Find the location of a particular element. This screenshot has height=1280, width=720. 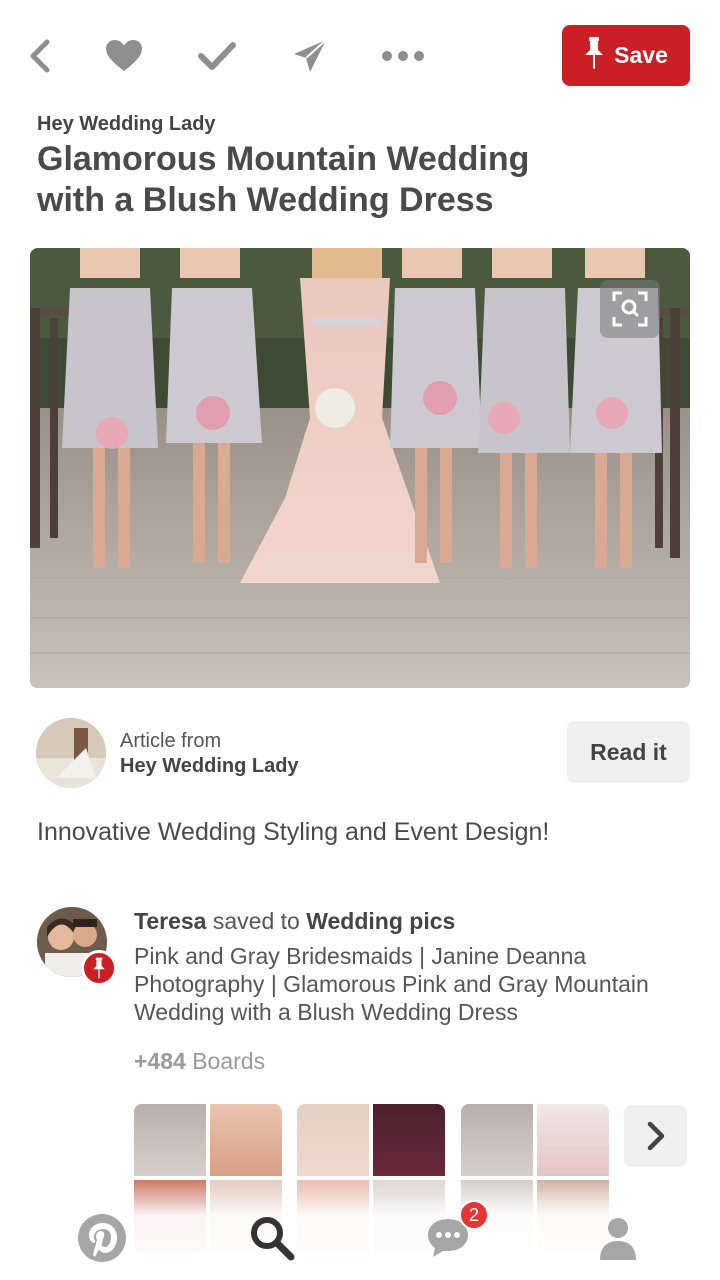

saver-pin-badge is located at coordinates (99, 968).